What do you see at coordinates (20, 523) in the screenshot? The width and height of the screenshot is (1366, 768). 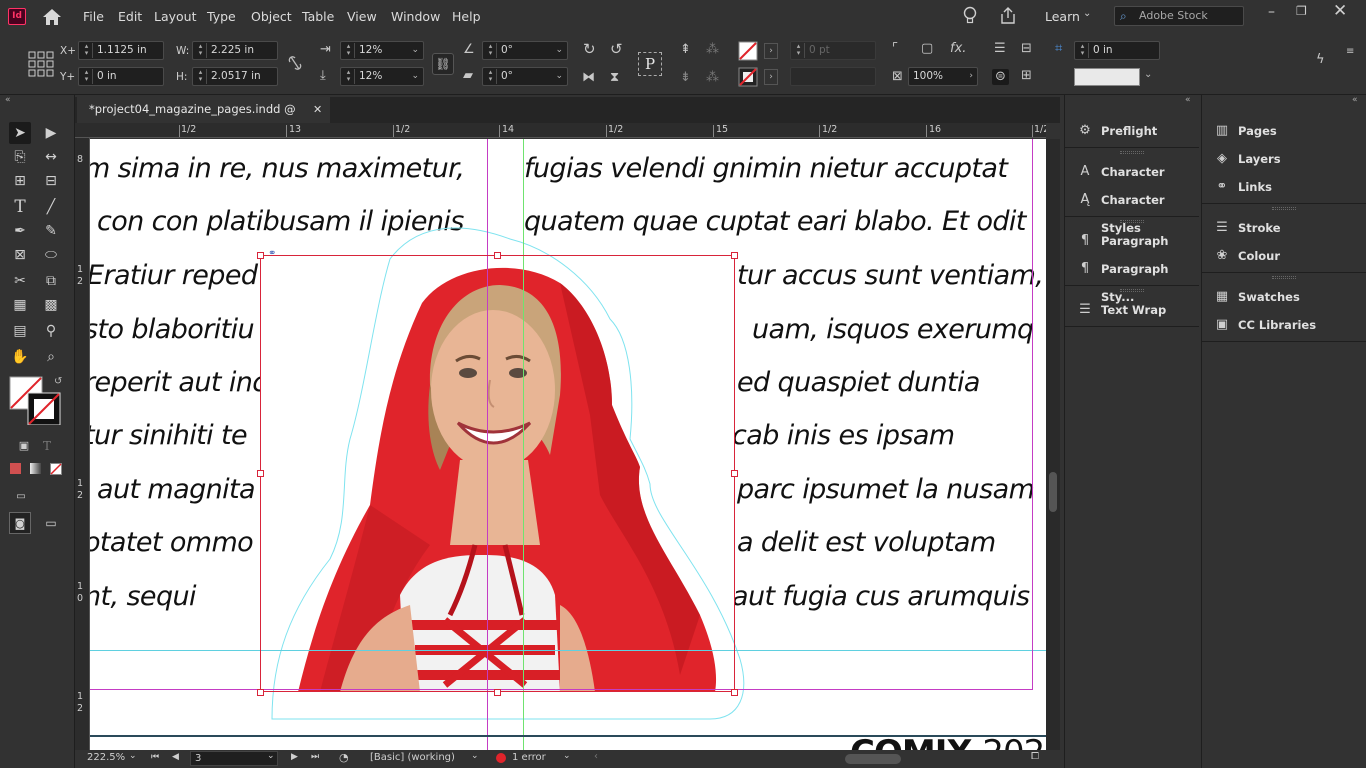 I see `normal-view-icon: ◙` at bounding box center [20, 523].